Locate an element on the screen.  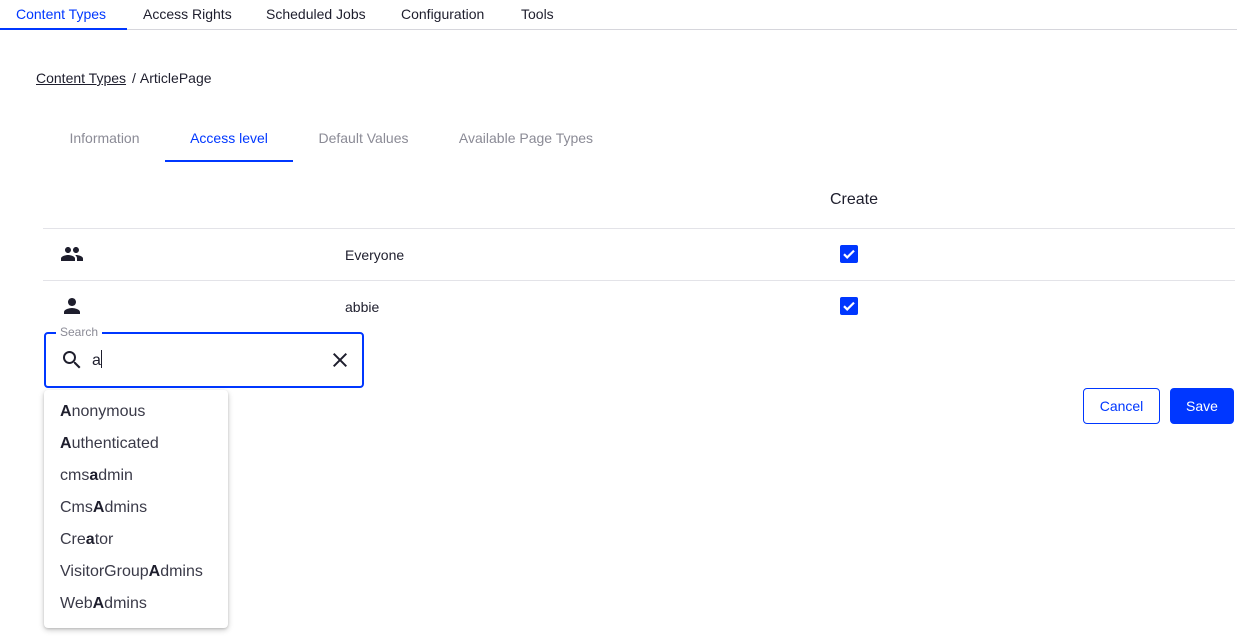
breadcrumb-link-content-types: Content Types is located at coordinates (81, 78).